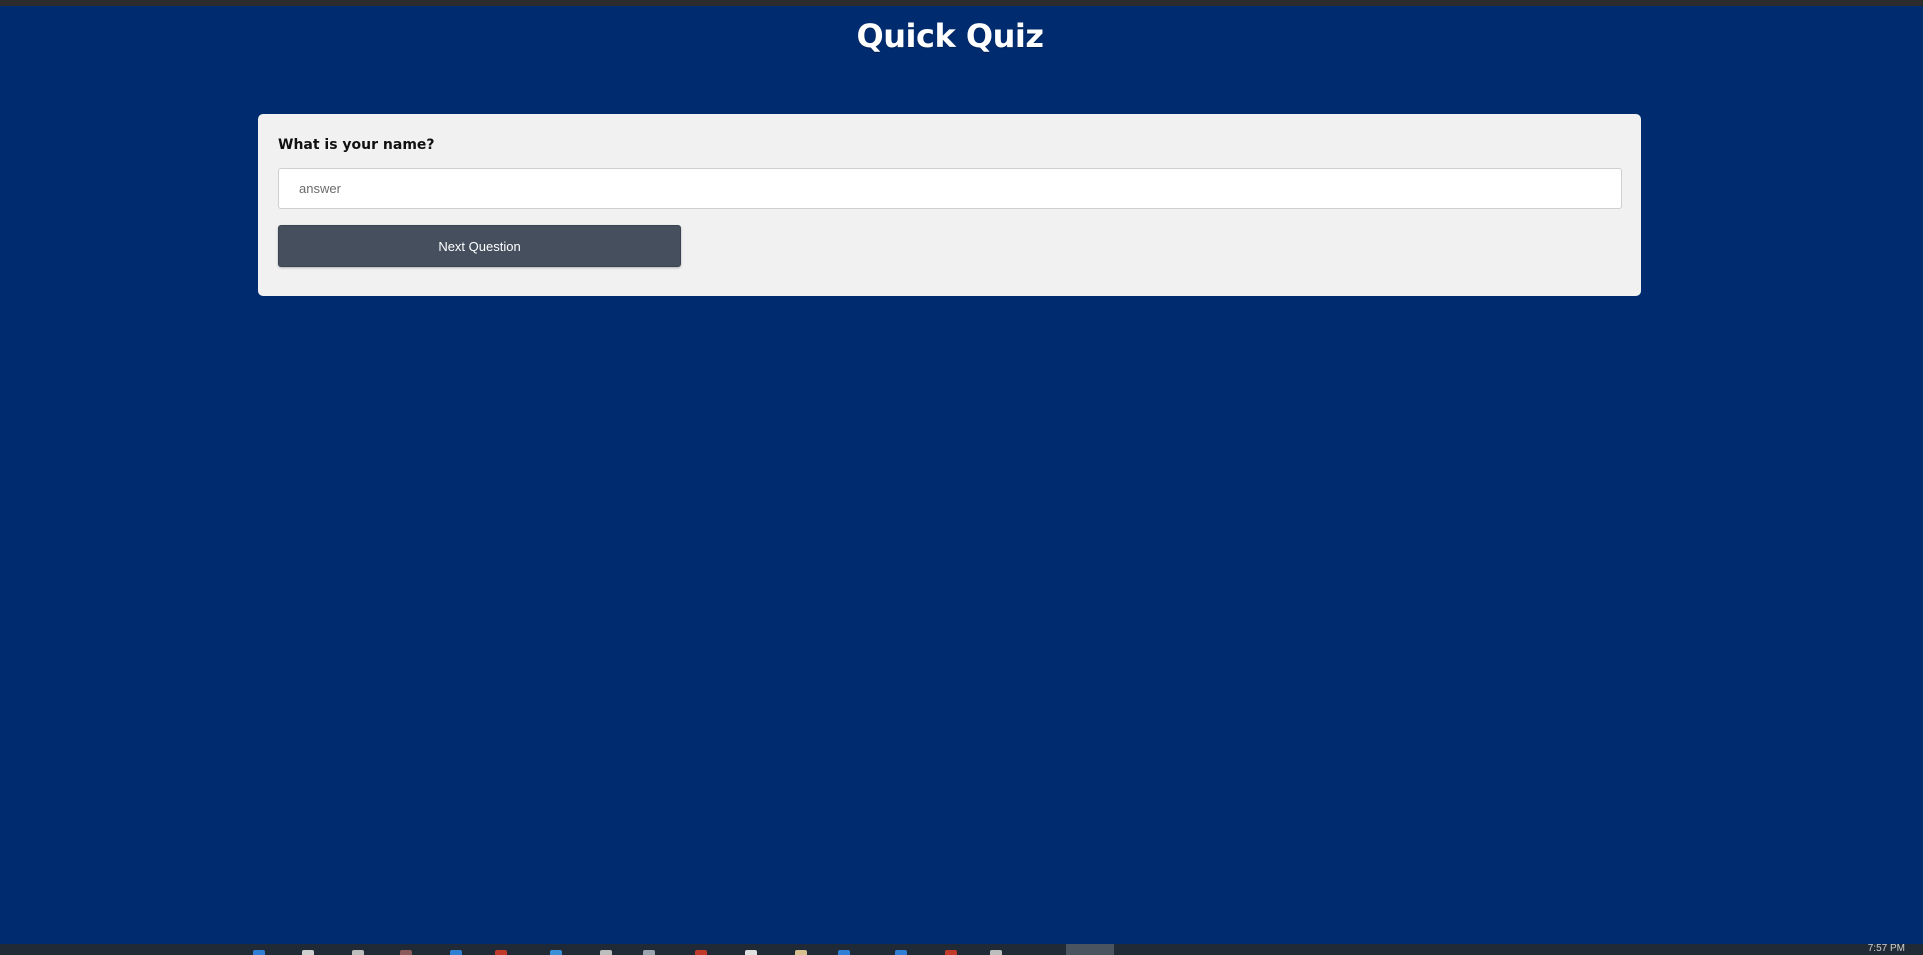 The height and width of the screenshot is (955, 1923). What do you see at coordinates (950, 188) in the screenshot?
I see `answer-input` at bounding box center [950, 188].